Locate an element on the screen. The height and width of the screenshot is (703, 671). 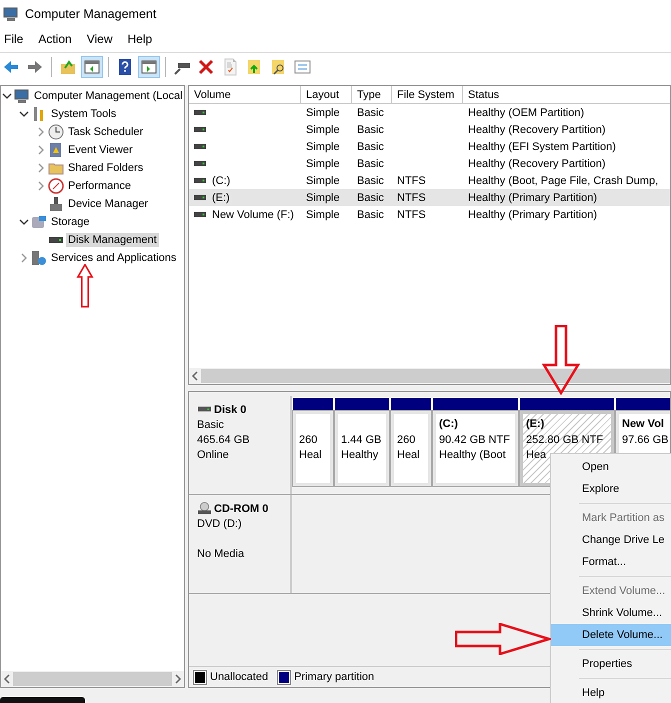
panel-icon is located at coordinates (92, 67).